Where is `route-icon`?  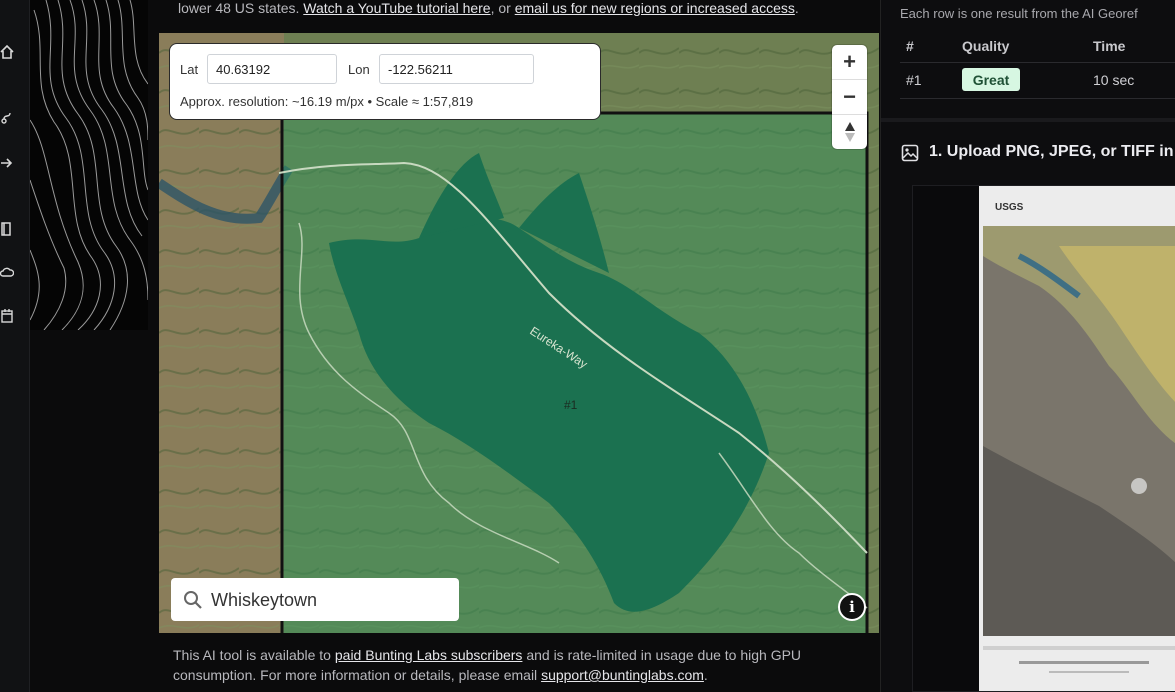
route-icon is located at coordinates (7, 117).